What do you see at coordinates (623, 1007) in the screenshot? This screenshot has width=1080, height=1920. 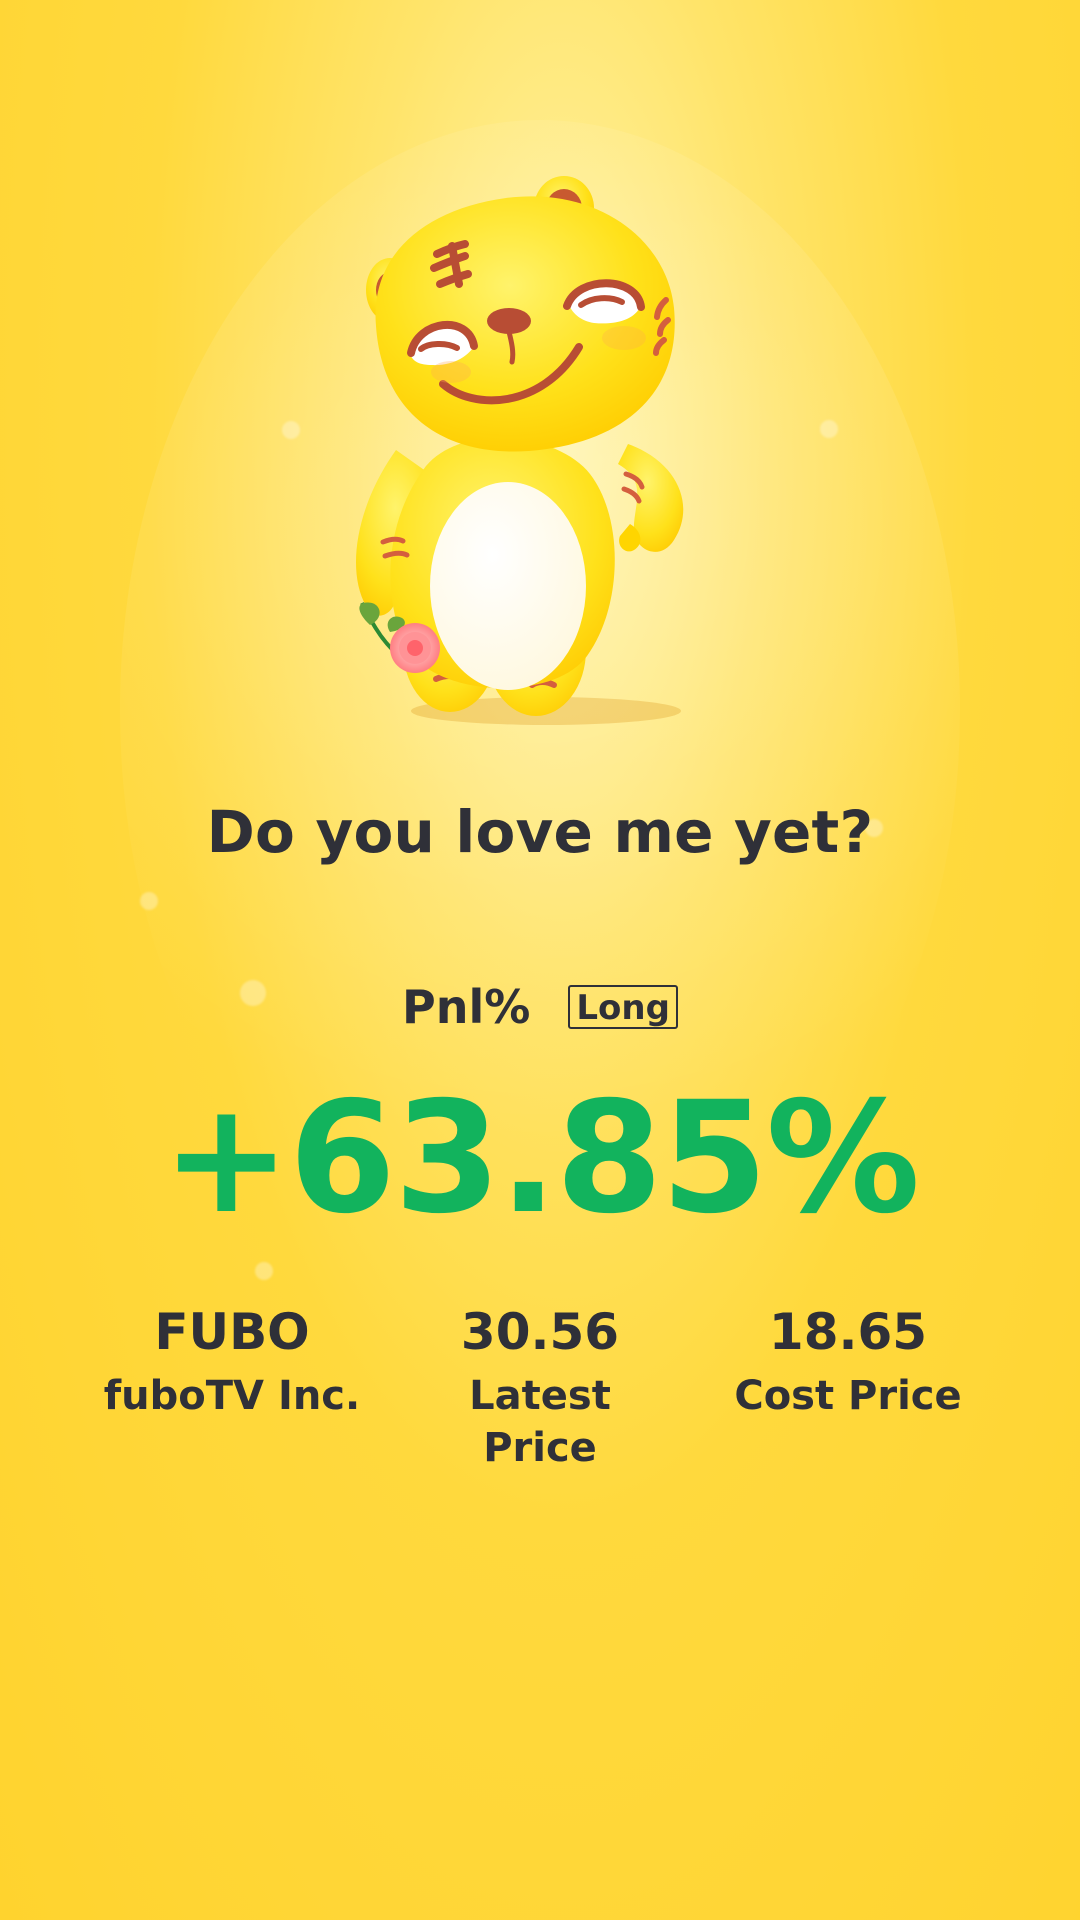 I see `position-type-badge: Long` at bounding box center [623, 1007].